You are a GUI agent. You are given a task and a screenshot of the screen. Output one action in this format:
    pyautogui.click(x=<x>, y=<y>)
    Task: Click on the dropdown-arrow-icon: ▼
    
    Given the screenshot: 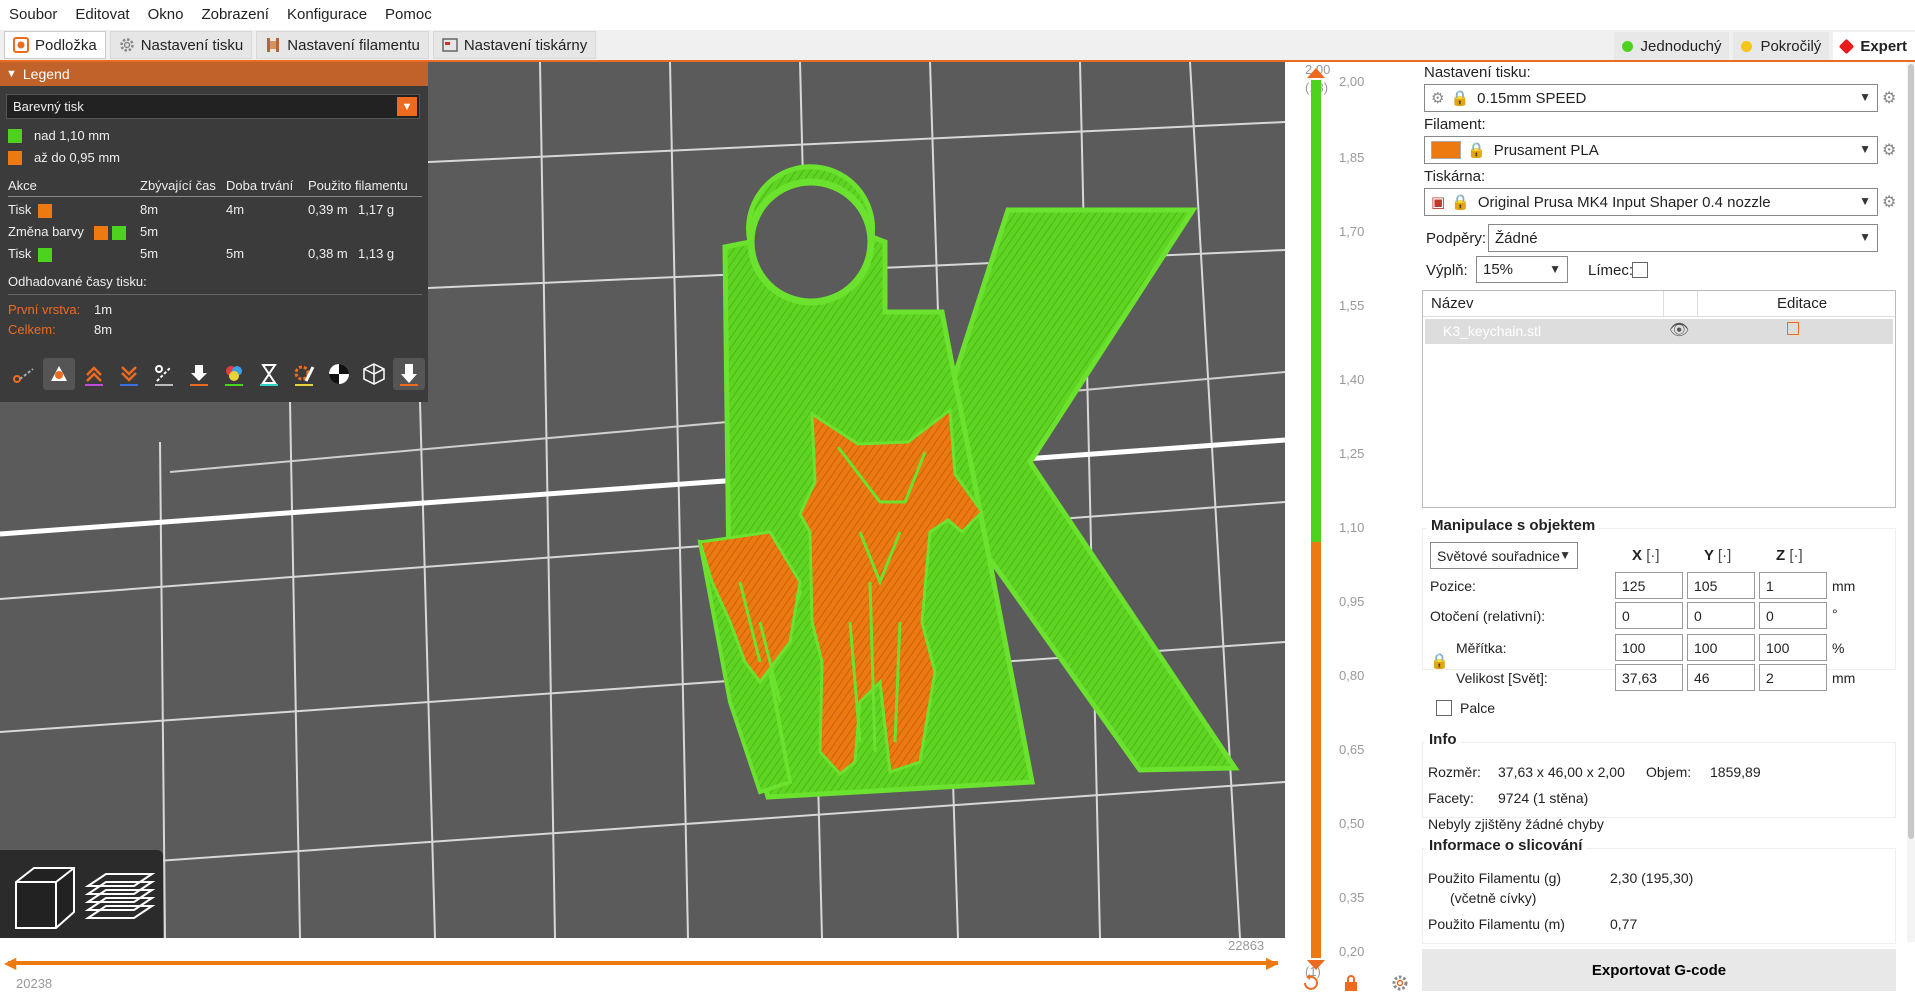 What is the action you would take?
    pyautogui.click(x=407, y=106)
    